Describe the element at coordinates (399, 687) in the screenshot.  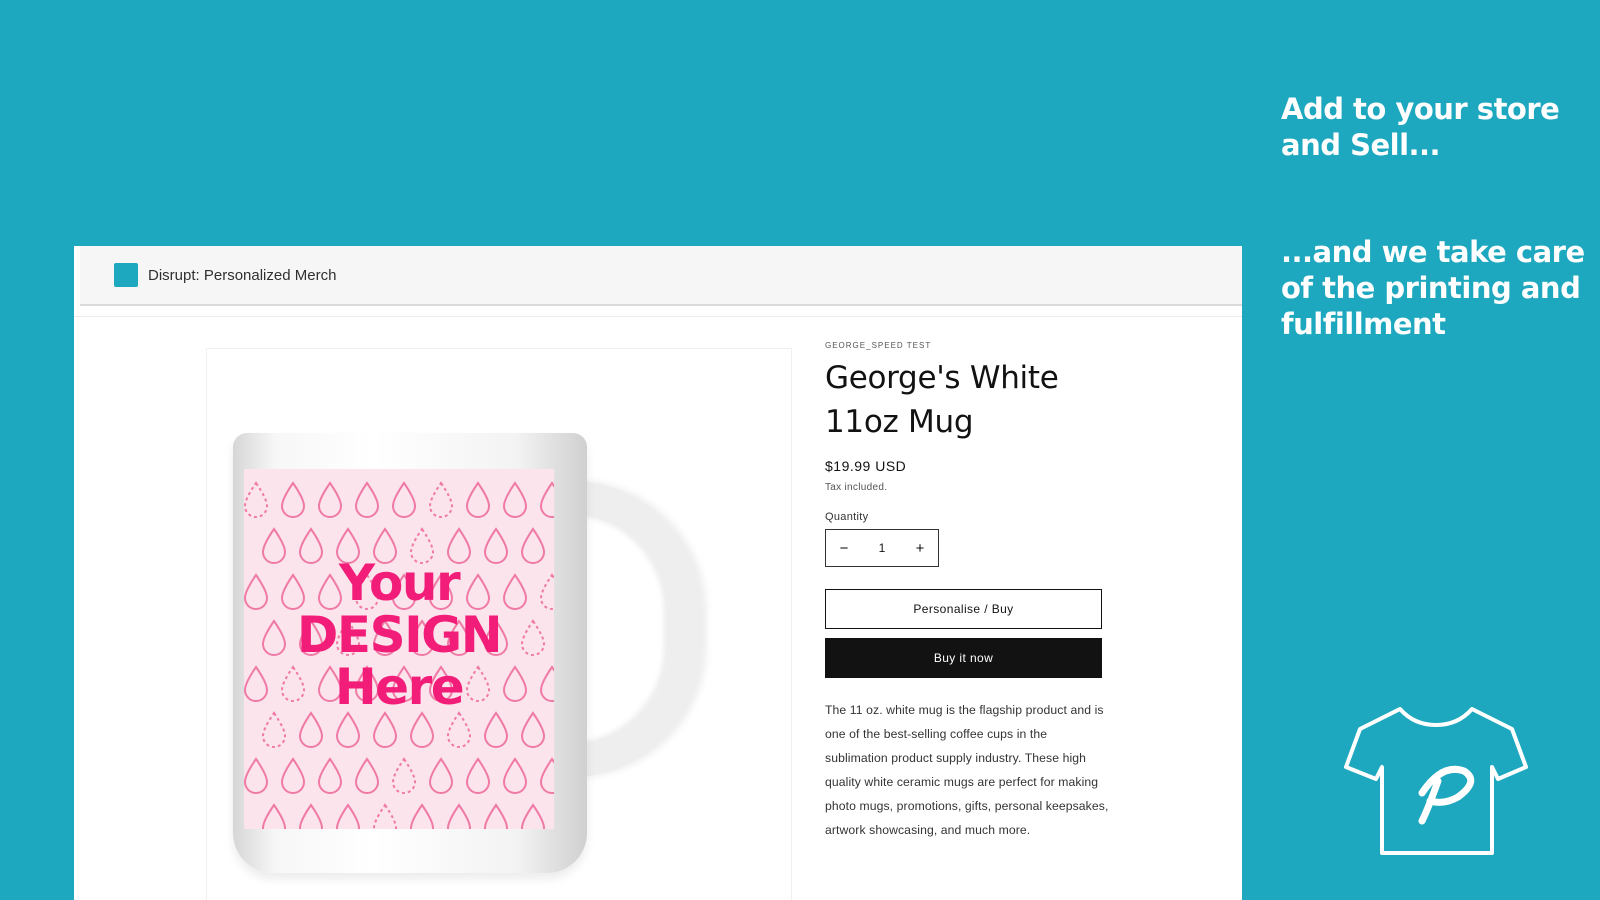
I see `design-text-line: Here` at that location.